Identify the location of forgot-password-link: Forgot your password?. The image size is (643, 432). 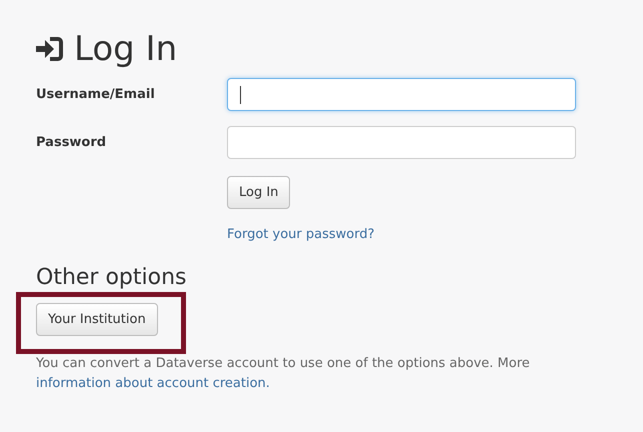
(301, 234).